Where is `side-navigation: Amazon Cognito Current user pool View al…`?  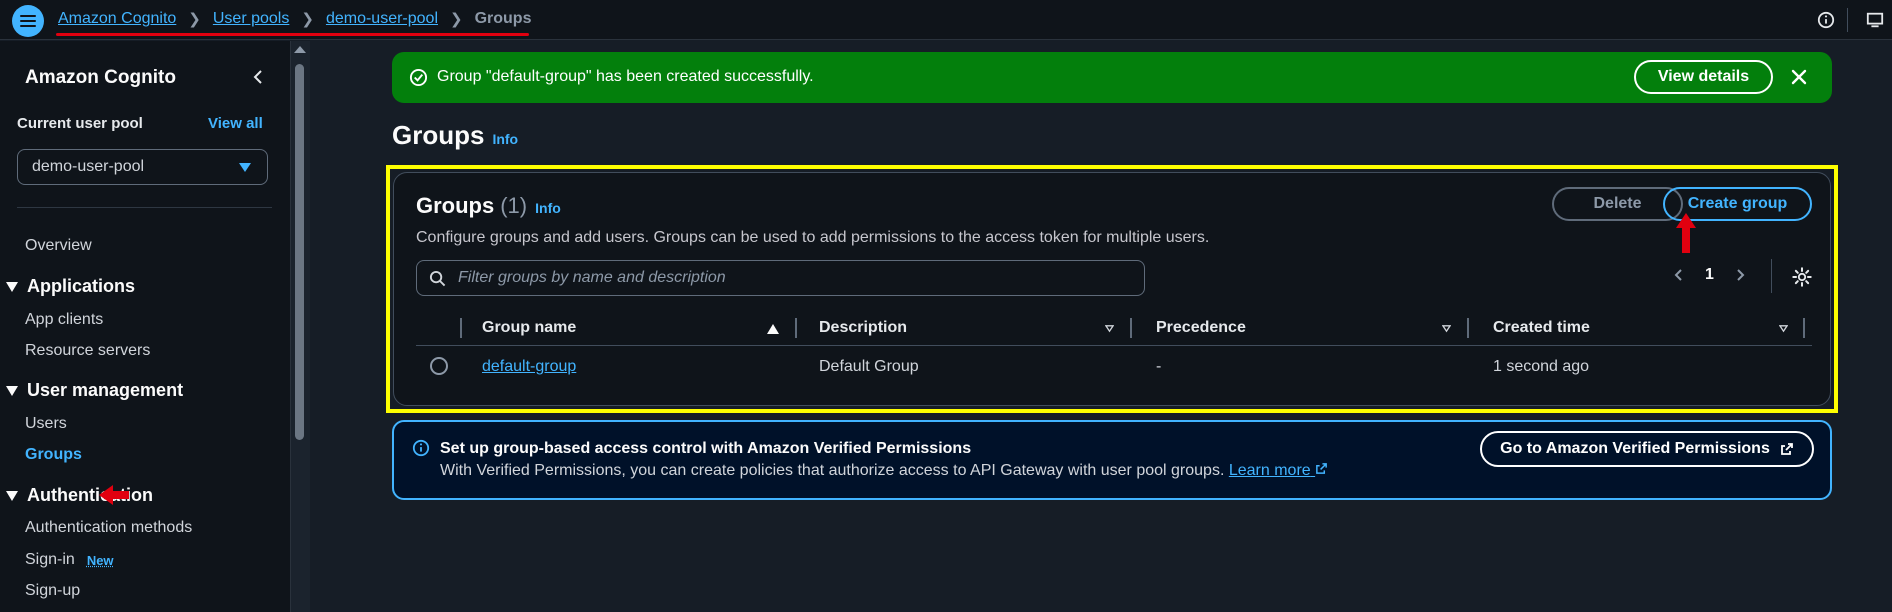 side-navigation: Amazon Cognito Current user pool View al… is located at coordinates (145, 326).